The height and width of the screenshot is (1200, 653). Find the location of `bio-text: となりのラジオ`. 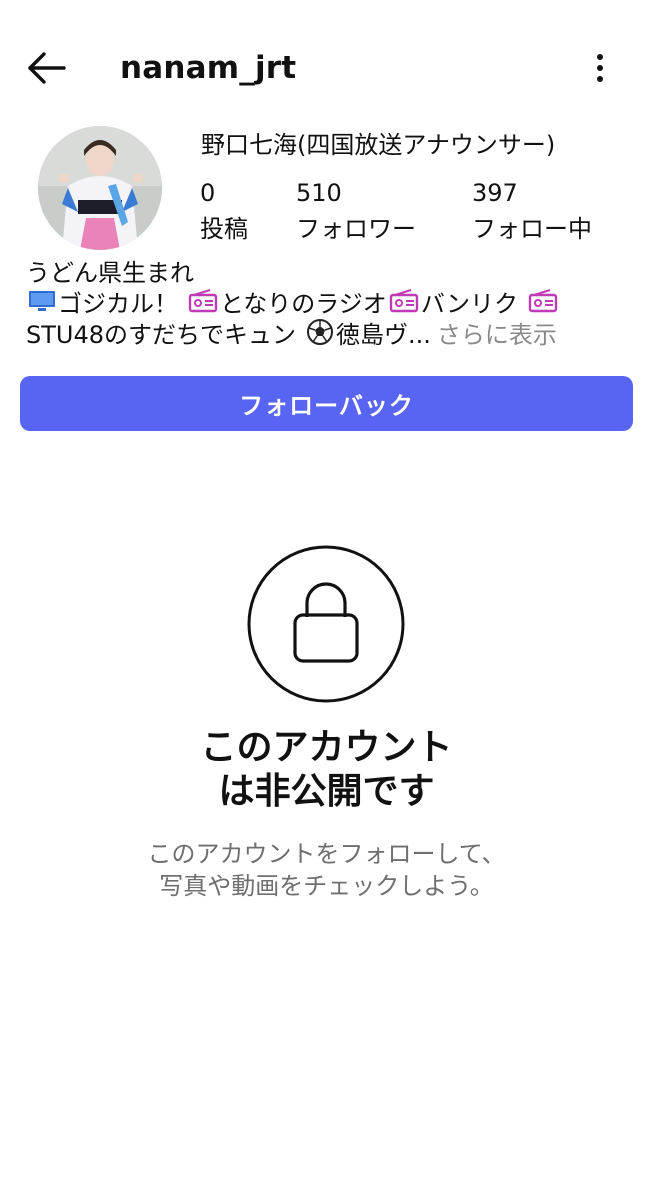

bio-text: となりのラジオ is located at coordinates (303, 304).